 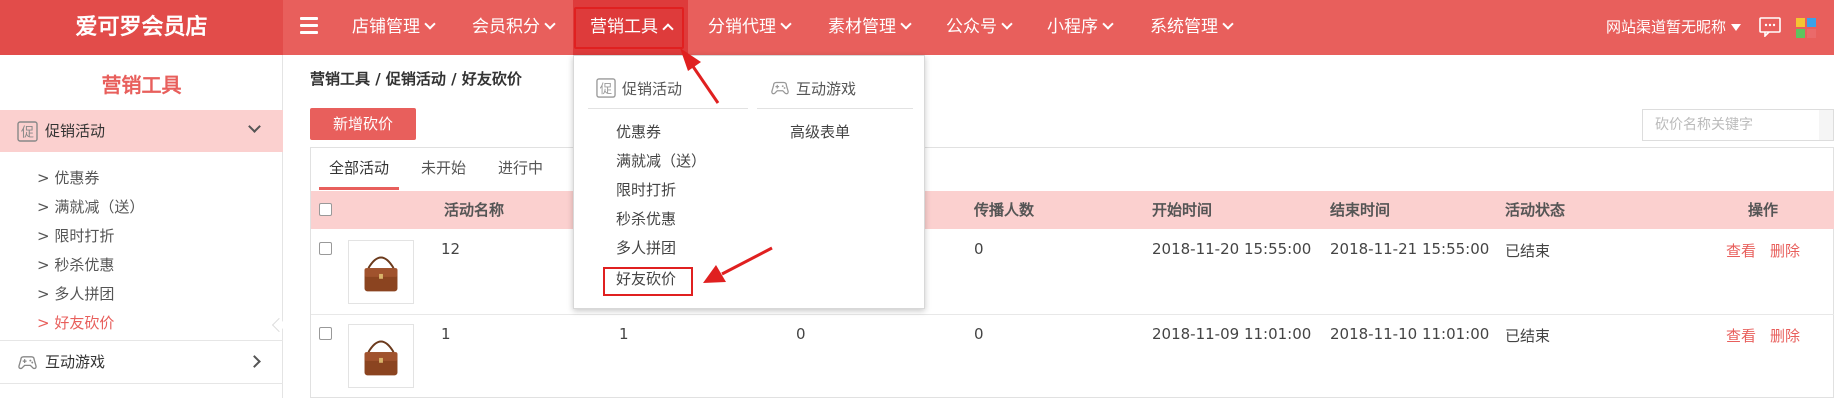 What do you see at coordinates (363, 124) in the screenshot?
I see `add-bargain-button: 新增砍价` at bounding box center [363, 124].